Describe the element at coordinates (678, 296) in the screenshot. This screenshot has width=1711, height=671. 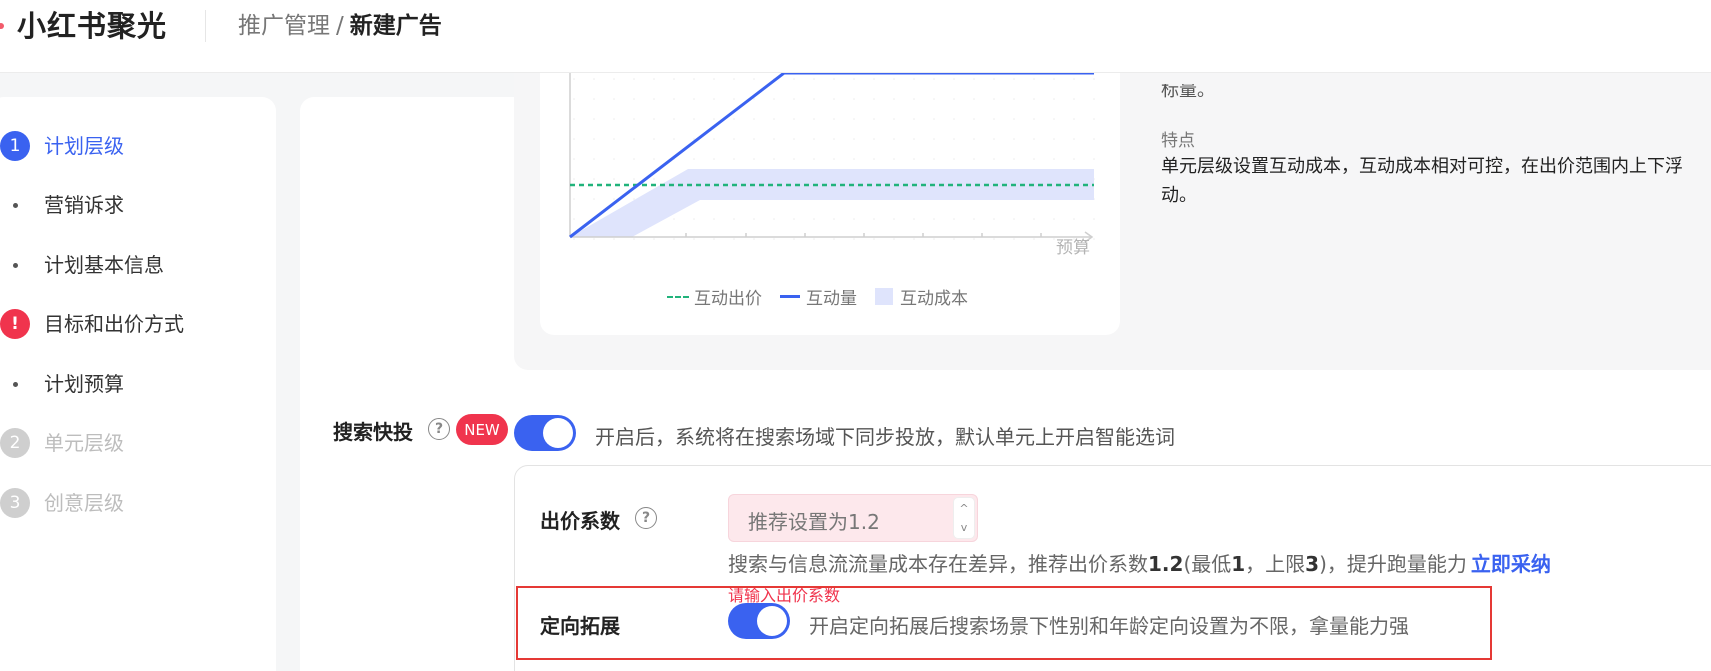
I see `legend-dash-swatch` at that location.